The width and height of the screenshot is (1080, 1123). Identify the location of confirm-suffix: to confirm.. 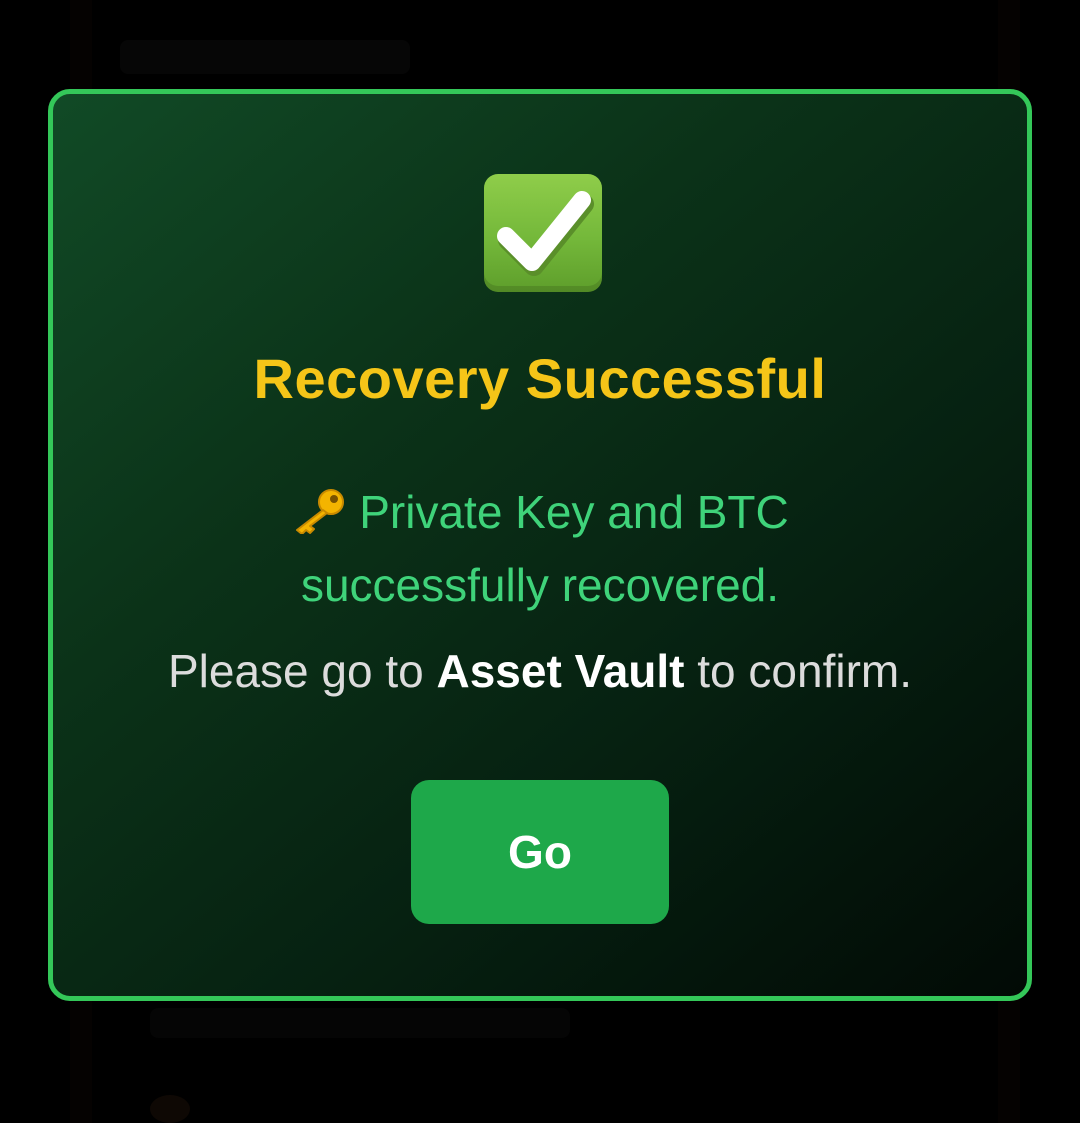
(805, 671).